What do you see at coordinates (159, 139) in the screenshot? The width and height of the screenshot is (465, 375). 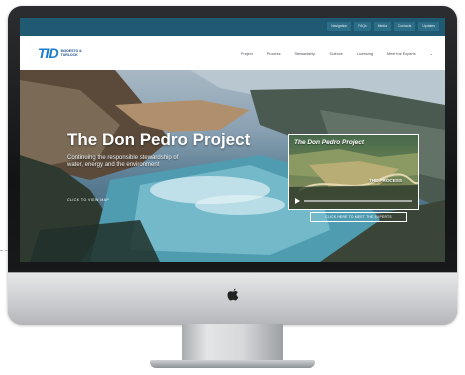 I see `hero-title: The Don Pedro Project` at bounding box center [159, 139].